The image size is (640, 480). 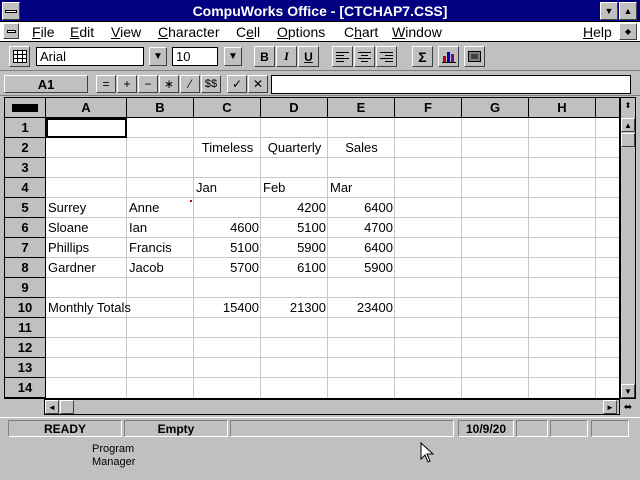 I want to click on horizontal-scroll-thumb, so click(x=67, y=407).